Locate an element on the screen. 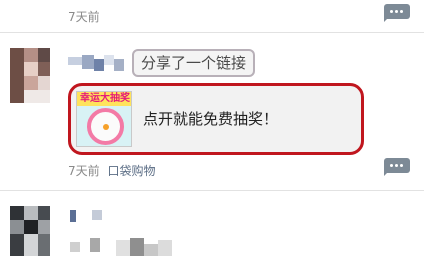  post-meta: 7天前 口袋购物 is located at coordinates (111, 170).